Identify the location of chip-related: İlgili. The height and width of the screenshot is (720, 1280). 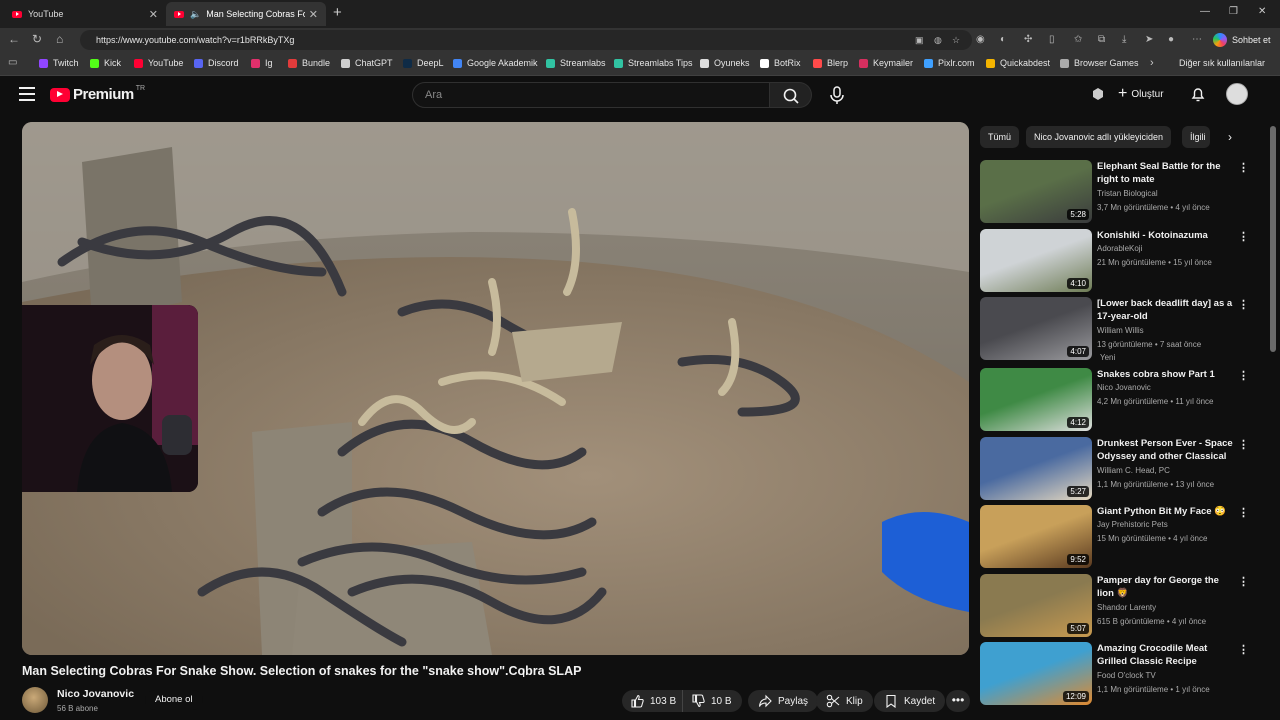
(1196, 137).